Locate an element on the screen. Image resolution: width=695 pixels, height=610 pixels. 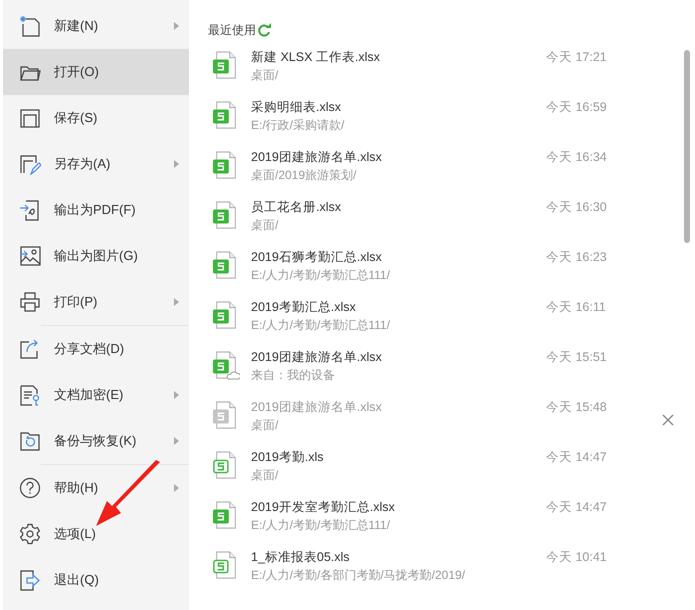
file-time: 今天 16:34 is located at coordinates (576, 157).